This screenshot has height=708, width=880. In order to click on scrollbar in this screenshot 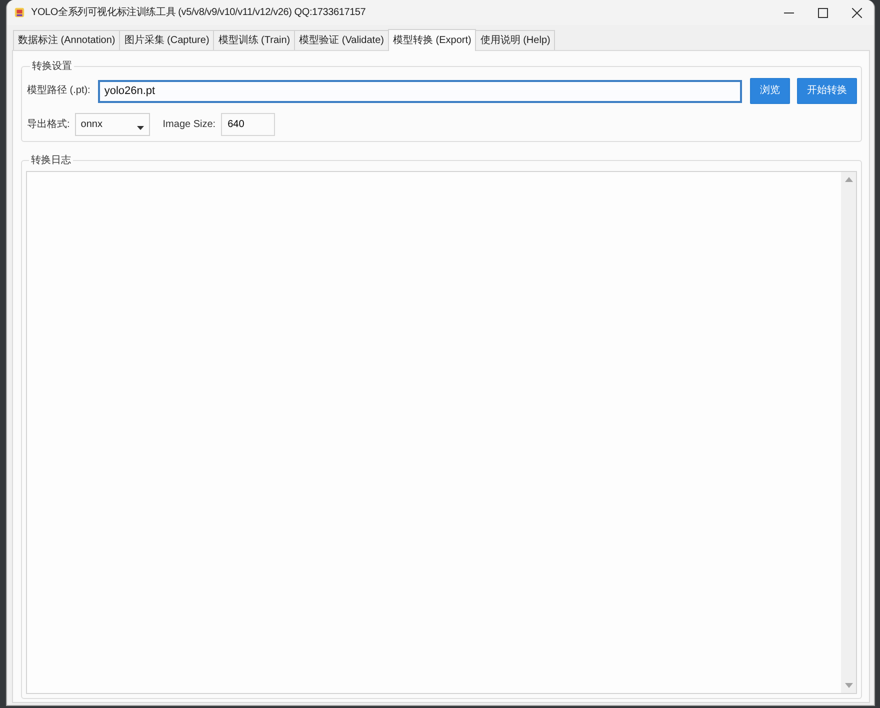, I will do `click(848, 432)`.